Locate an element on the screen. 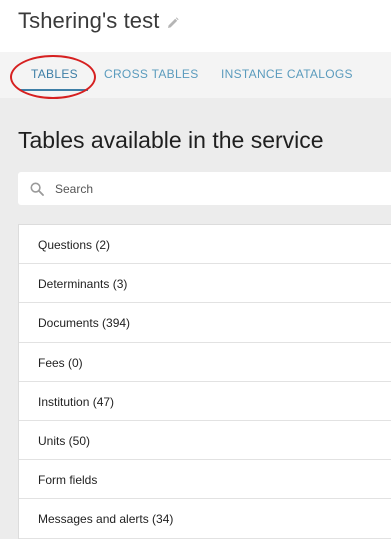 Image resolution: width=391 pixels, height=539 pixels. list-item-questions: Questions (2) is located at coordinates (205, 245).